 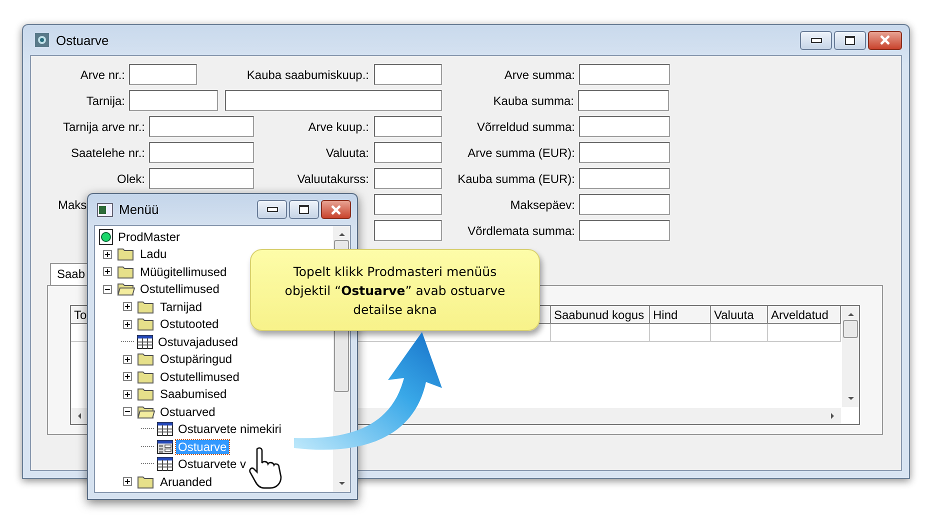 What do you see at coordinates (600, 315) in the screenshot?
I see `column-header: Saabunud kogus` at bounding box center [600, 315].